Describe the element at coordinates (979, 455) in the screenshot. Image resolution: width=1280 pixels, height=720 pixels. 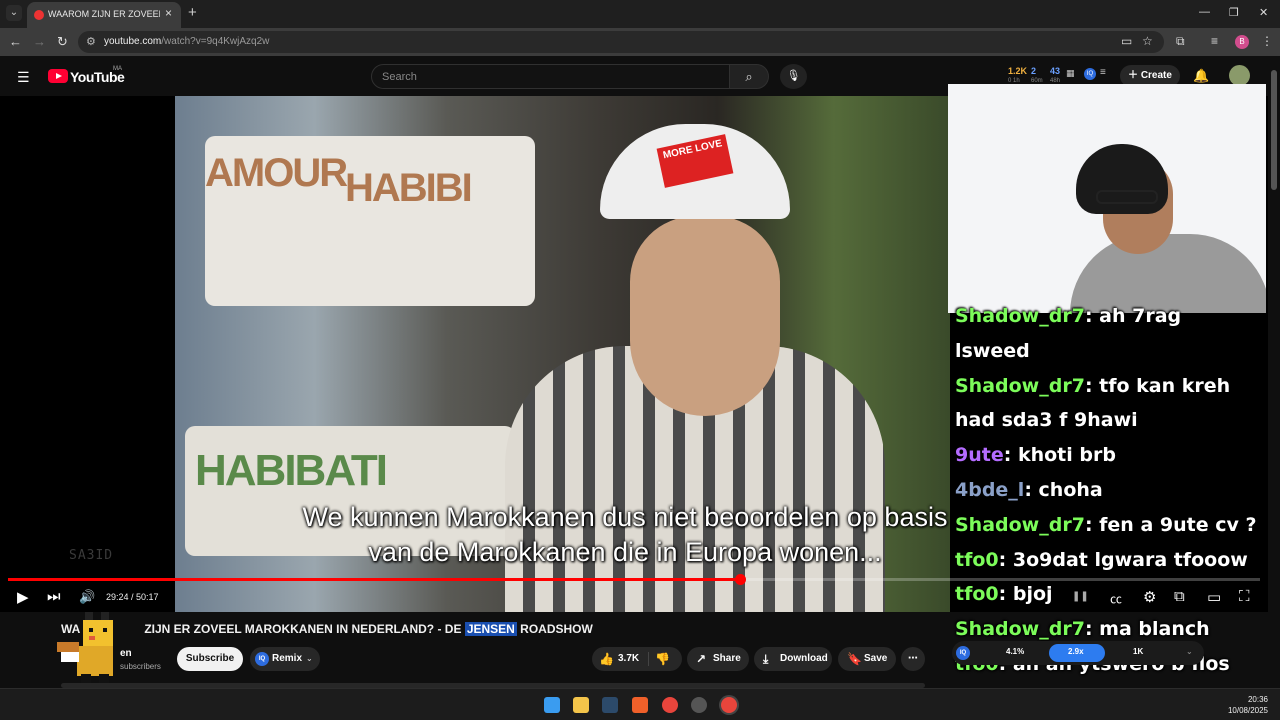
I see `chat-username: 9ute` at that location.